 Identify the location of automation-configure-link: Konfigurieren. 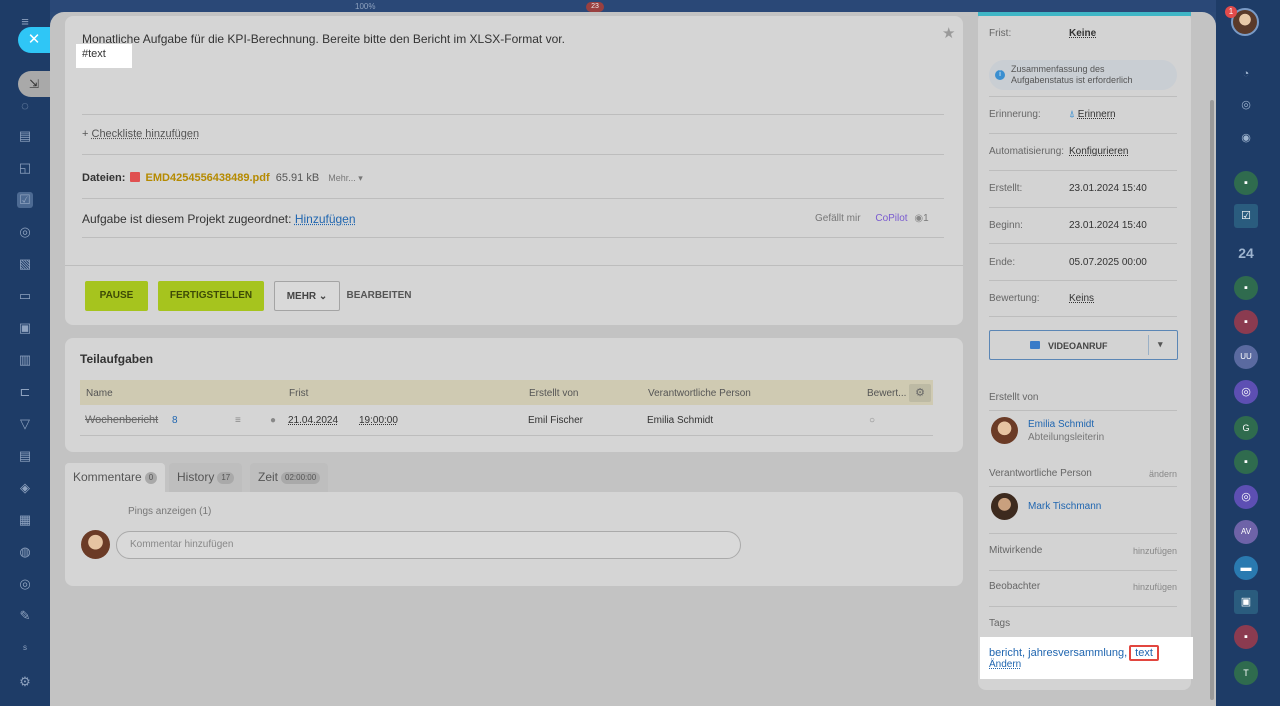
(1098, 151).